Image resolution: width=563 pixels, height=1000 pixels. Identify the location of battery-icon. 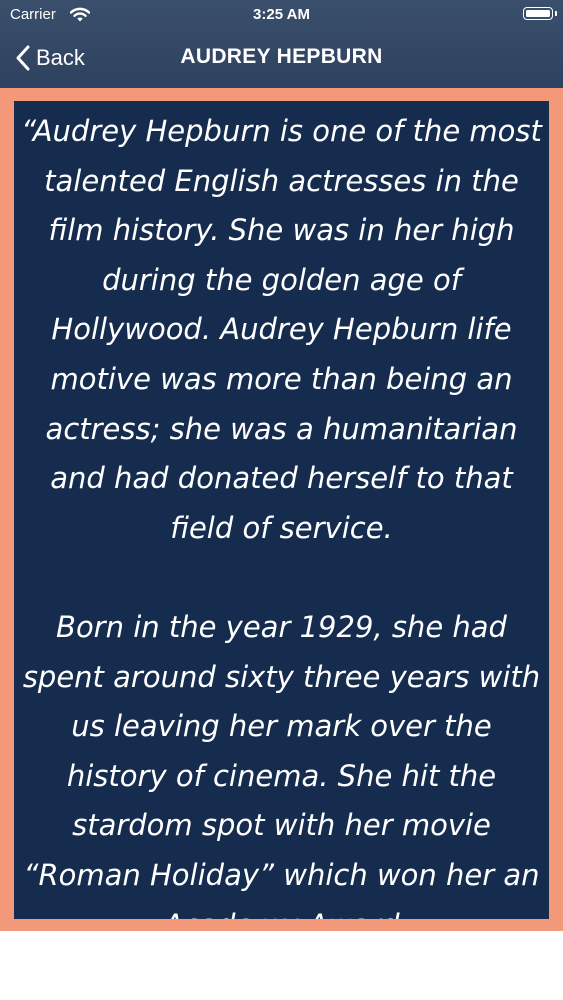
(540, 13).